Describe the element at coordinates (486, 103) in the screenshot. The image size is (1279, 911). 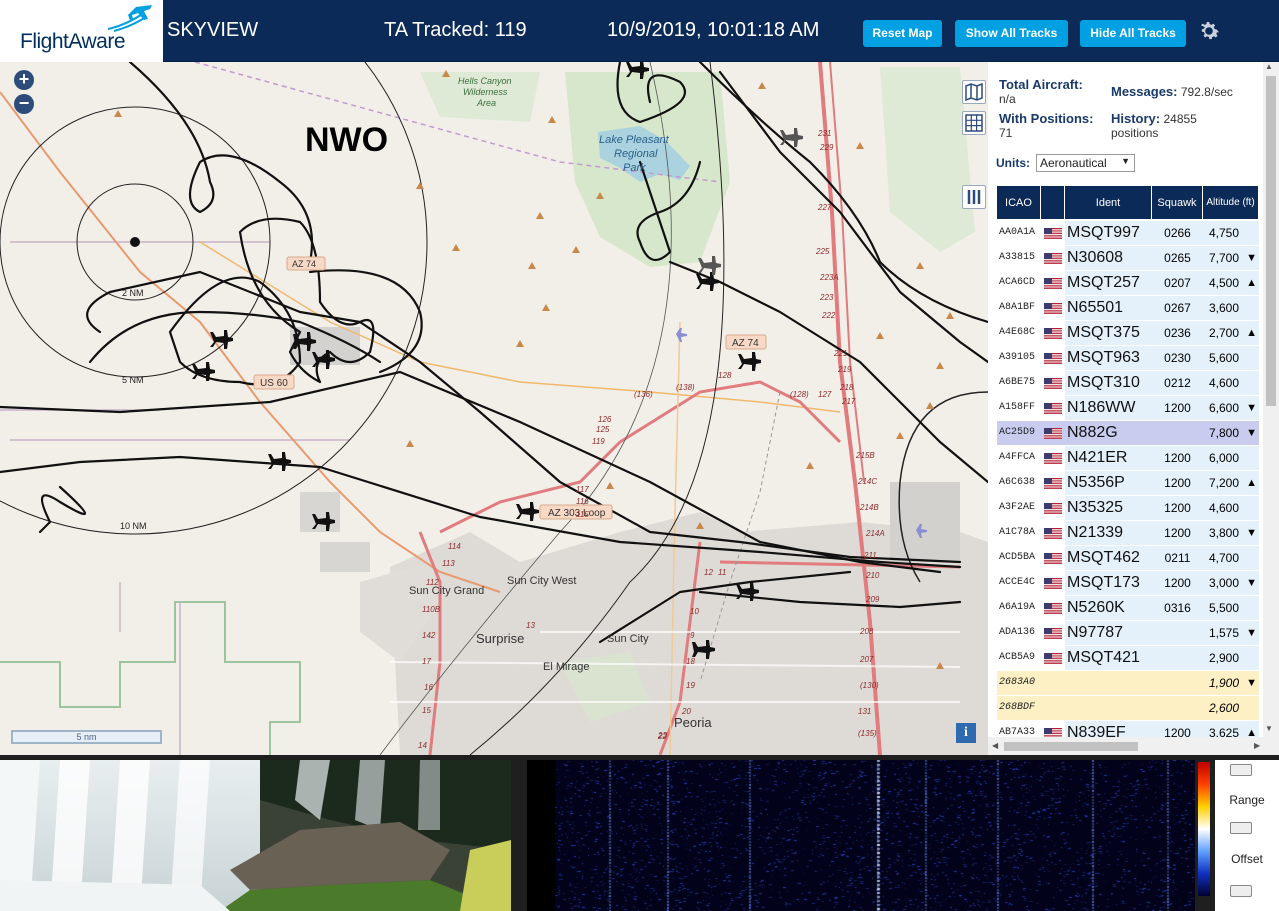
I see `hells-canyon-label-3: Area` at that location.